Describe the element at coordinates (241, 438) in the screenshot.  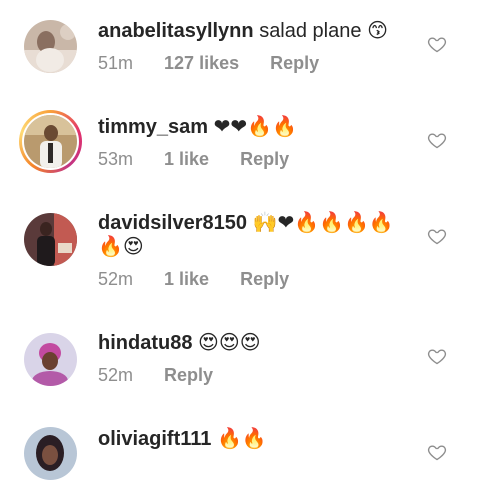
I see `comment-emoji: 🔥🔥` at that location.